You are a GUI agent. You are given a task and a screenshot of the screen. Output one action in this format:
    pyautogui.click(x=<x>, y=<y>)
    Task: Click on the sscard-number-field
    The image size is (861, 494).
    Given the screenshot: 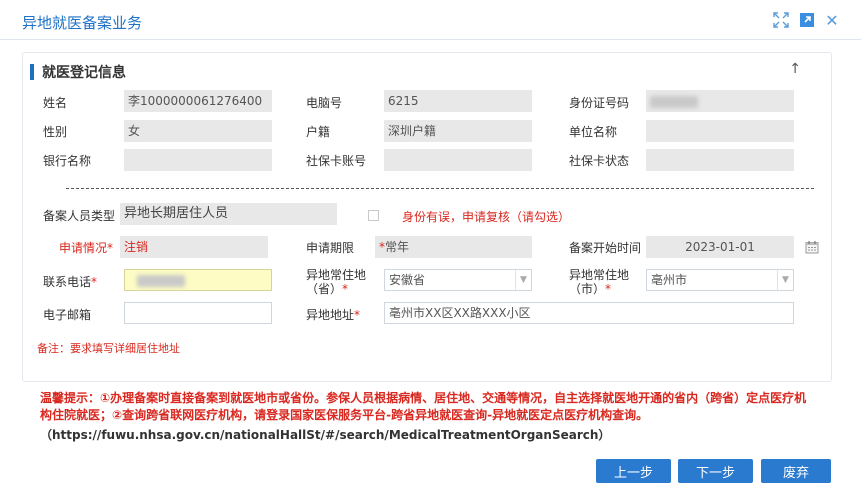 What is the action you would take?
    pyautogui.click(x=458, y=160)
    